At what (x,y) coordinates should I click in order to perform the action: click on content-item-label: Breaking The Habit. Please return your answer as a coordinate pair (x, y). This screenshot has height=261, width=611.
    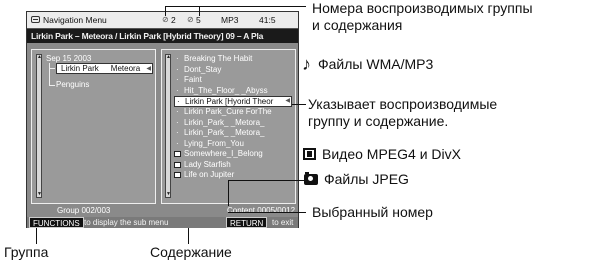
    Looking at the image, I should click on (218, 58).